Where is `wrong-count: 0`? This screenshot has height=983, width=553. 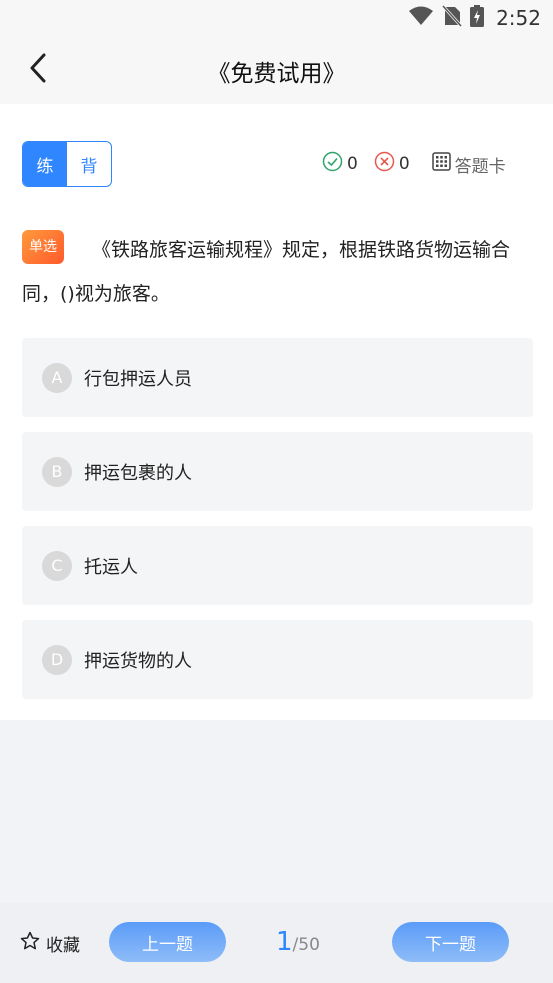 wrong-count: 0 is located at coordinates (404, 164).